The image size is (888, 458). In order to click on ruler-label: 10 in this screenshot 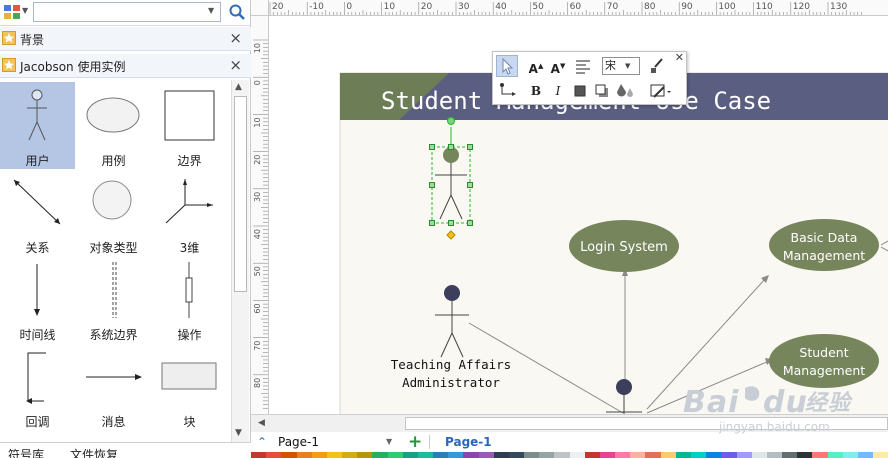, I will do `click(390, 7)`.